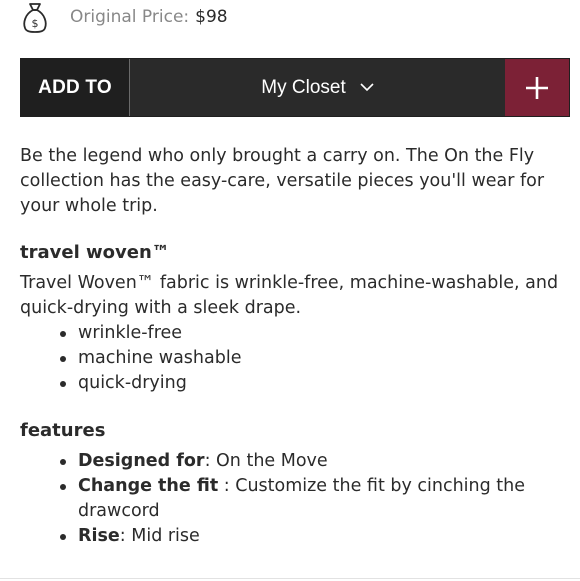 Image resolution: width=580 pixels, height=581 pixels. What do you see at coordinates (272, 461) in the screenshot?
I see `feature-value: On the Move` at bounding box center [272, 461].